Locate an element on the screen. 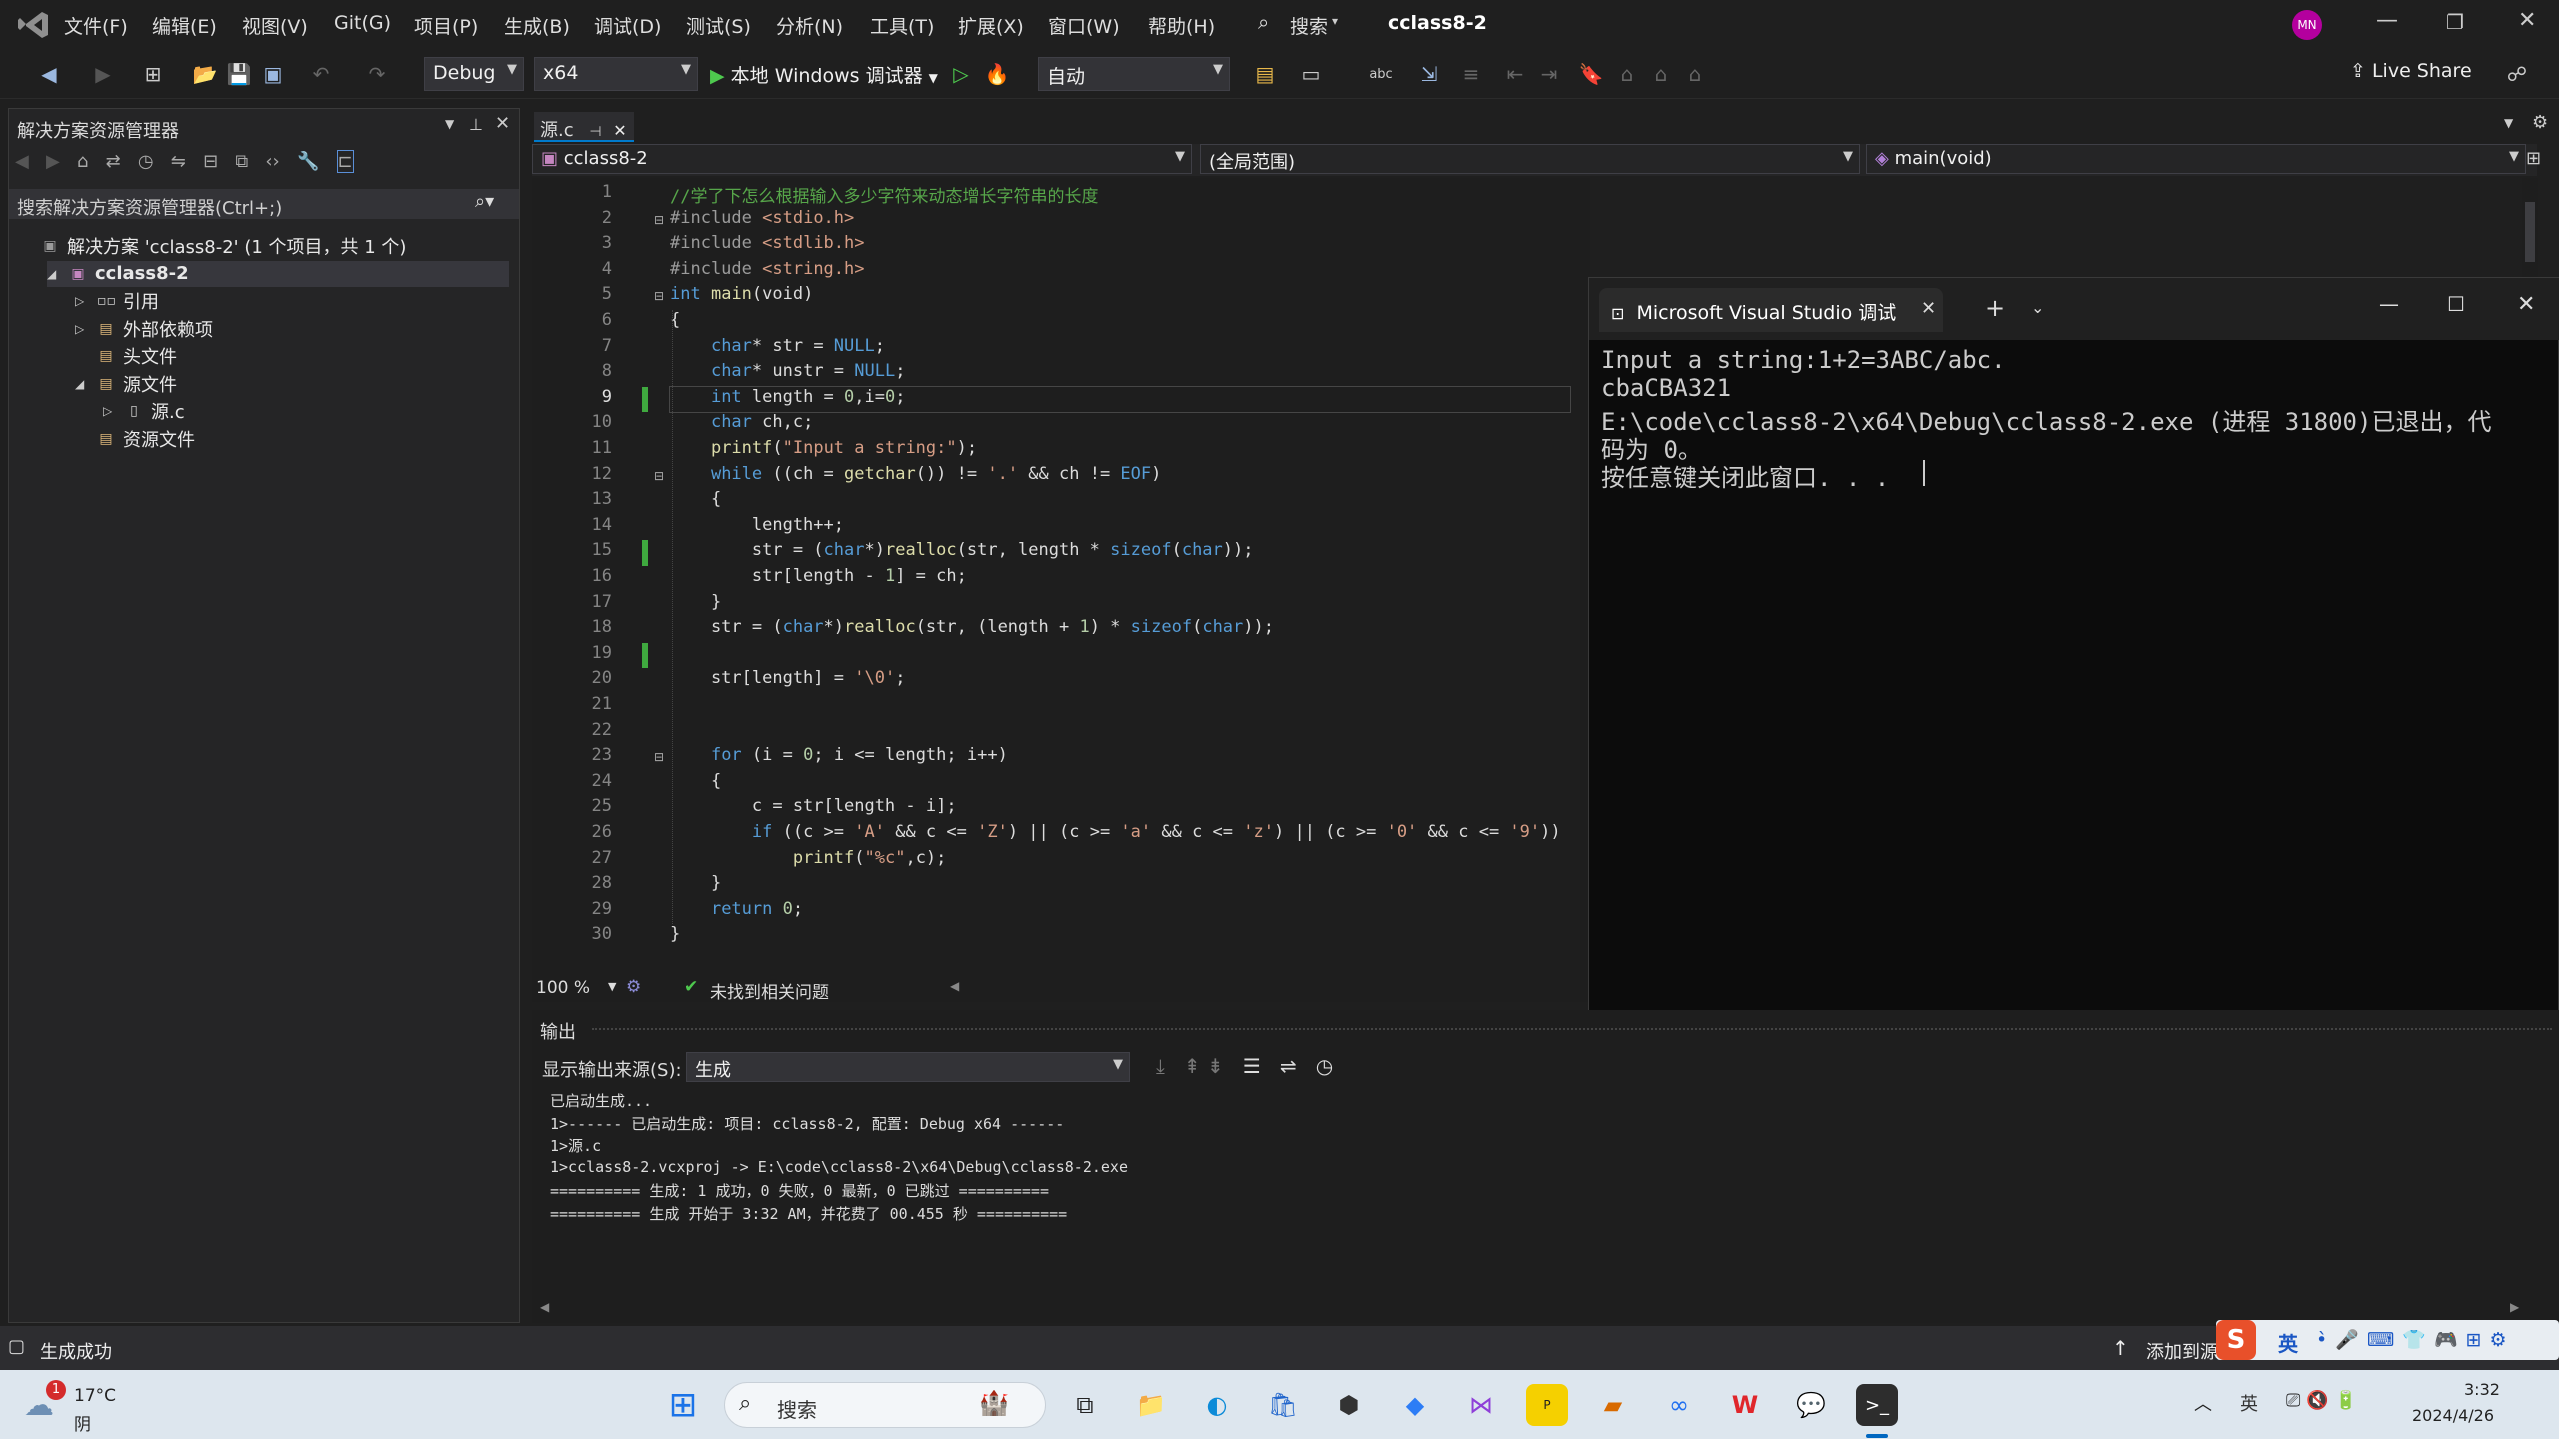  console-tab: ⊡ Microsoft Visual Studio 调试 is located at coordinates (1771, 310).